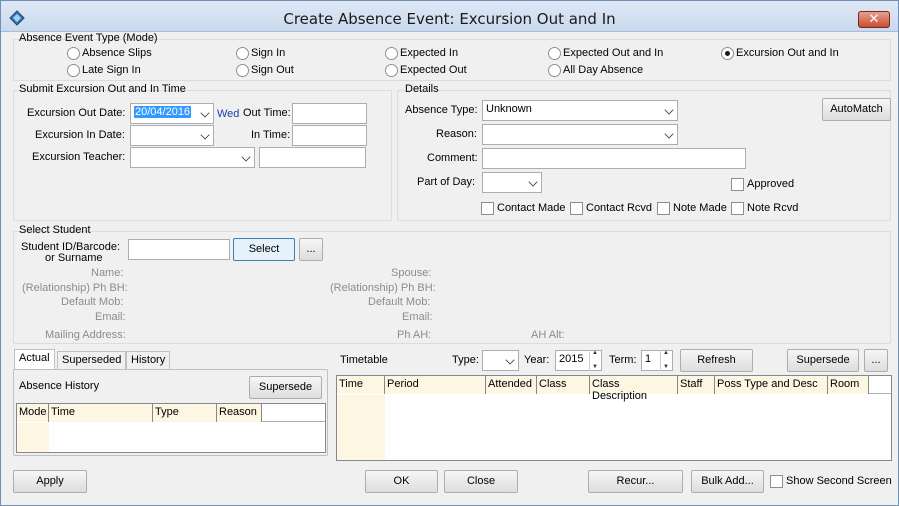  What do you see at coordinates (264, 249) in the screenshot?
I see `select-student-button: Select` at bounding box center [264, 249].